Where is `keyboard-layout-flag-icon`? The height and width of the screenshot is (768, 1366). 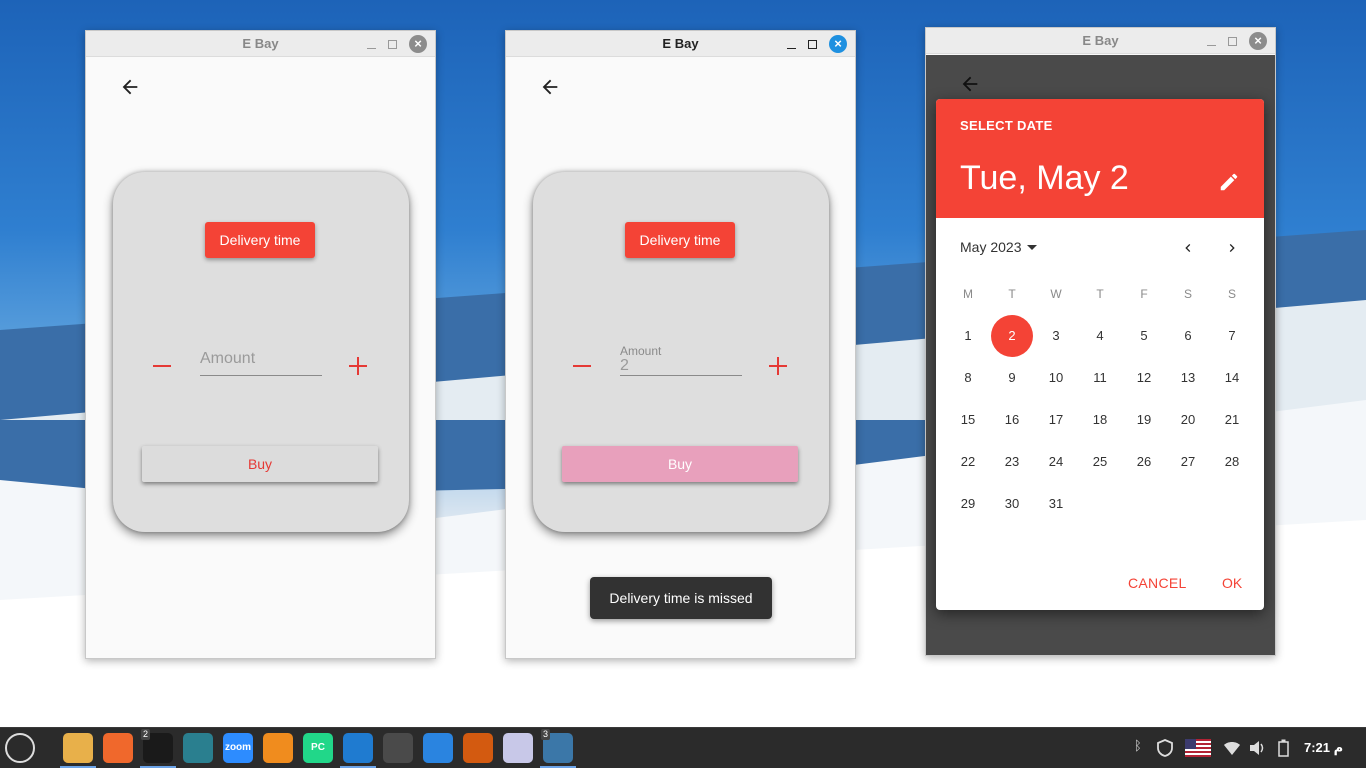 keyboard-layout-flag-icon is located at coordinates (1198, 748).